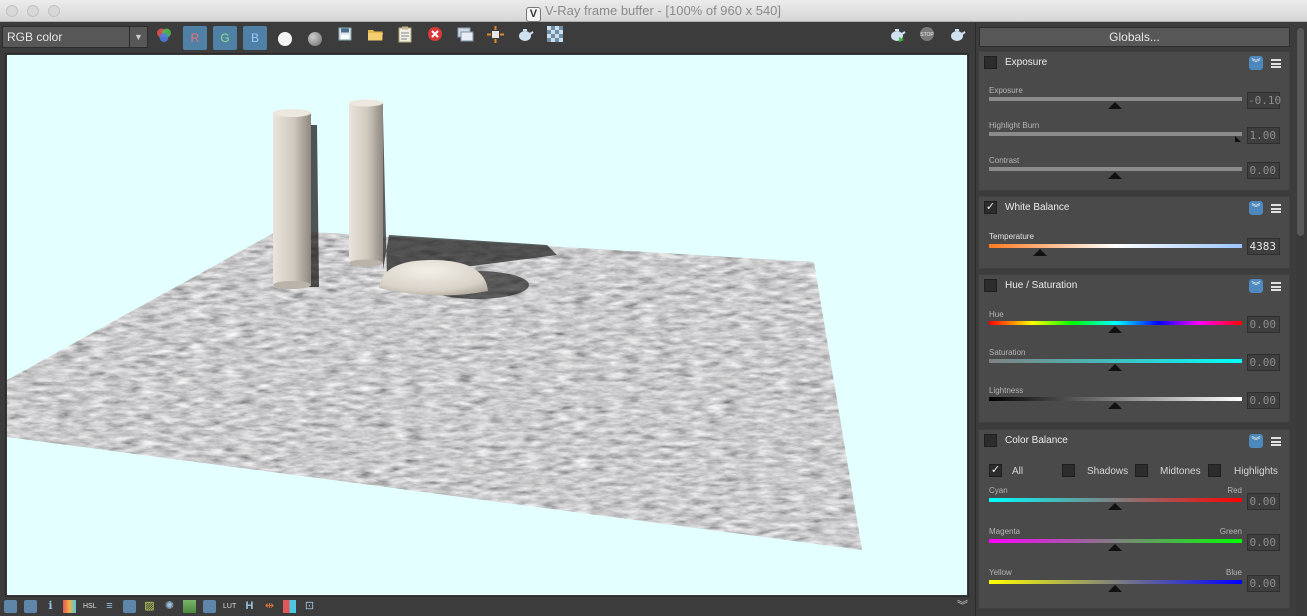 The width and height of the screenshot is (1307, 616). Describe the element at coordinates (1276, 286) in the screenshot. I see `hue-saturation-menu-icon` at that location.